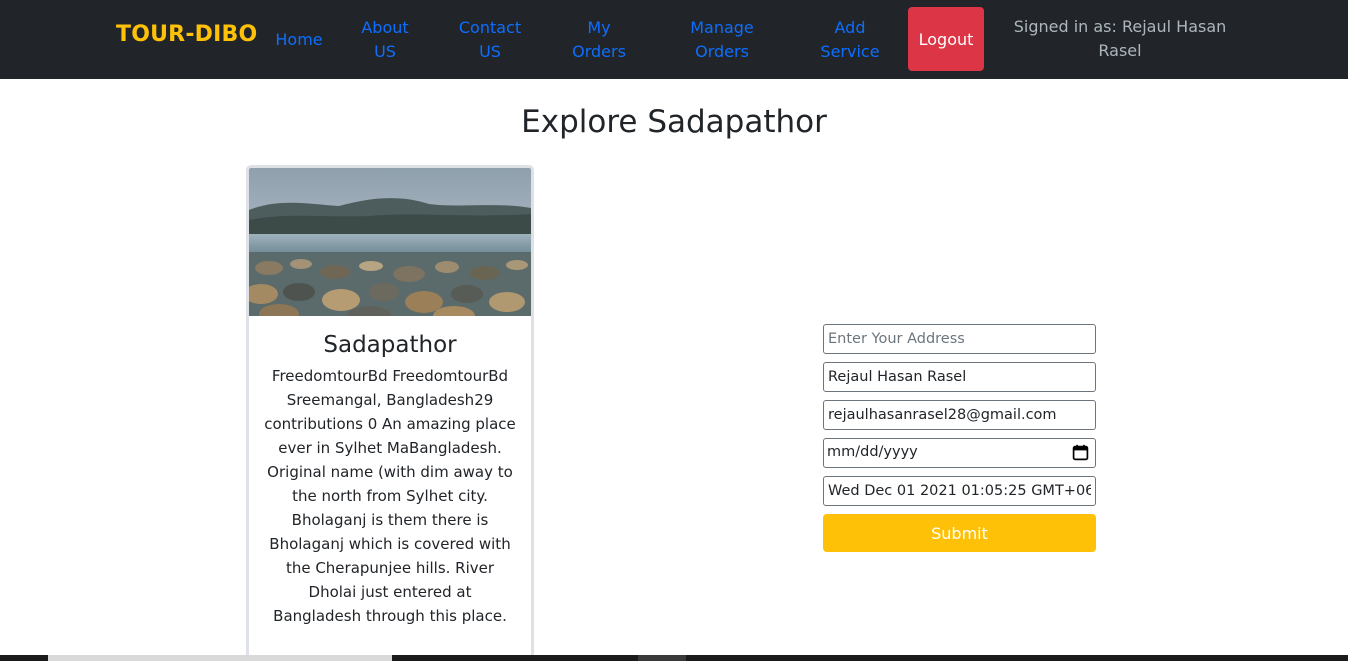 This screenshot has height=661, width=1348. Describe the element at coordinates (850, 51) in the screenshot. I see `nav-link-label: Service` at that location.